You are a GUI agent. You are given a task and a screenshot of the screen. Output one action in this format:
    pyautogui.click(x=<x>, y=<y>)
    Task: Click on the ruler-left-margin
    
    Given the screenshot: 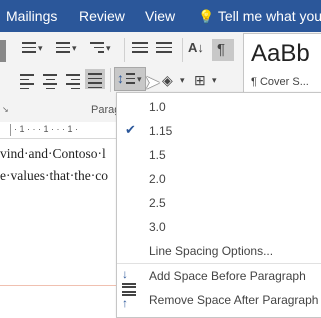 What is the action you would take?
    pyautogui.click(x=5, y=130)
    